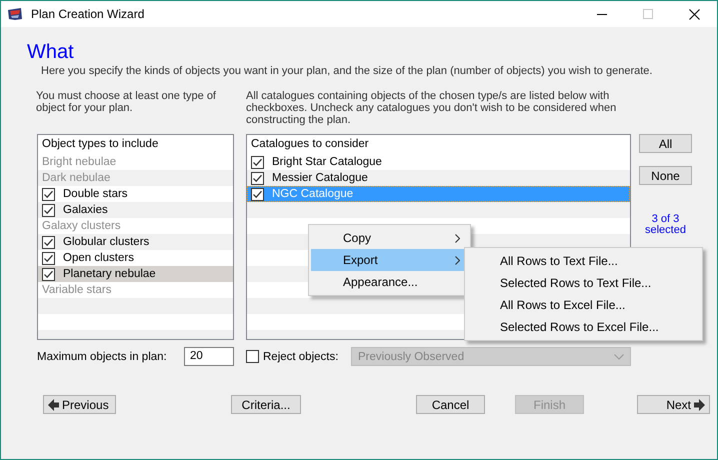  Describe the element at coordinates (673, 404) in the screenshot. I see `next-button: Next` at that location.